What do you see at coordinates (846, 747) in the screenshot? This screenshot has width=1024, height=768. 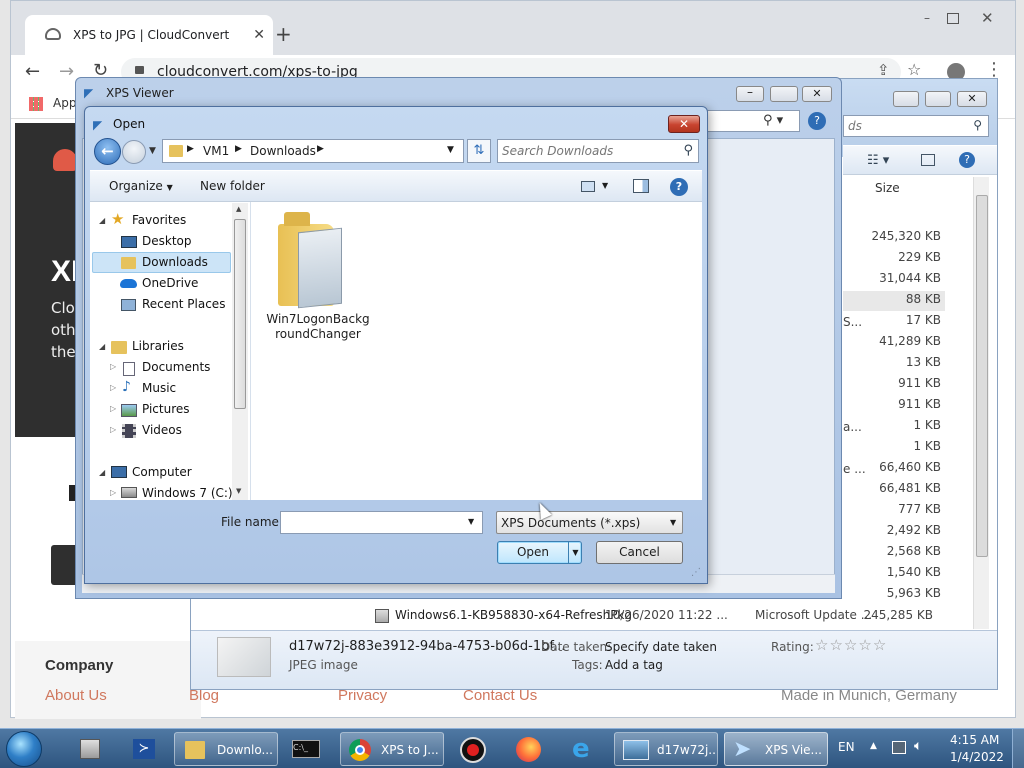 I see `language-indicator: EN` at bounding box center [846, 747].